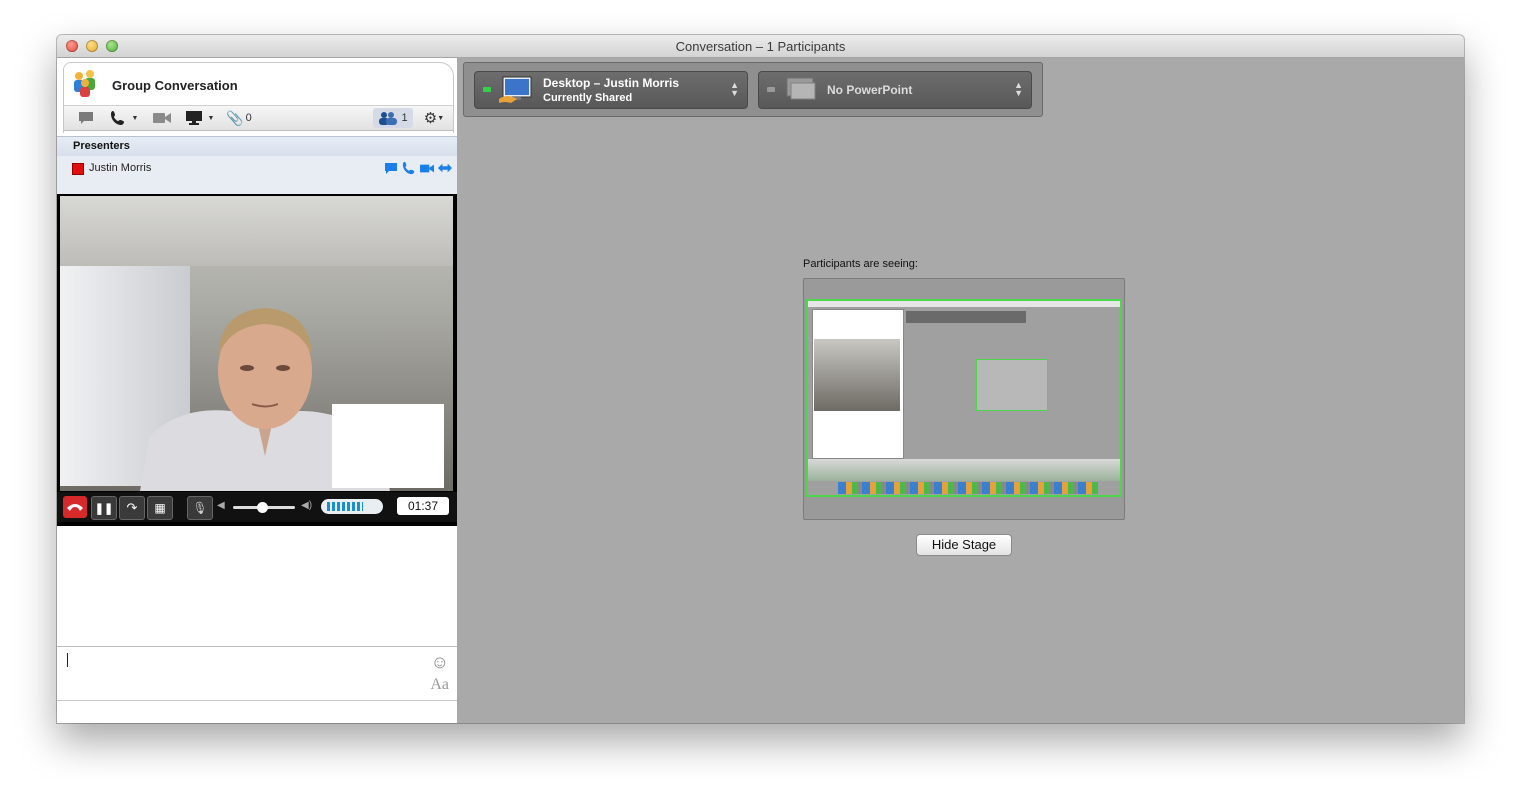 The width and height of the screenshot is (1521, 803). I want to click on volume-slider, so click(264, 507).